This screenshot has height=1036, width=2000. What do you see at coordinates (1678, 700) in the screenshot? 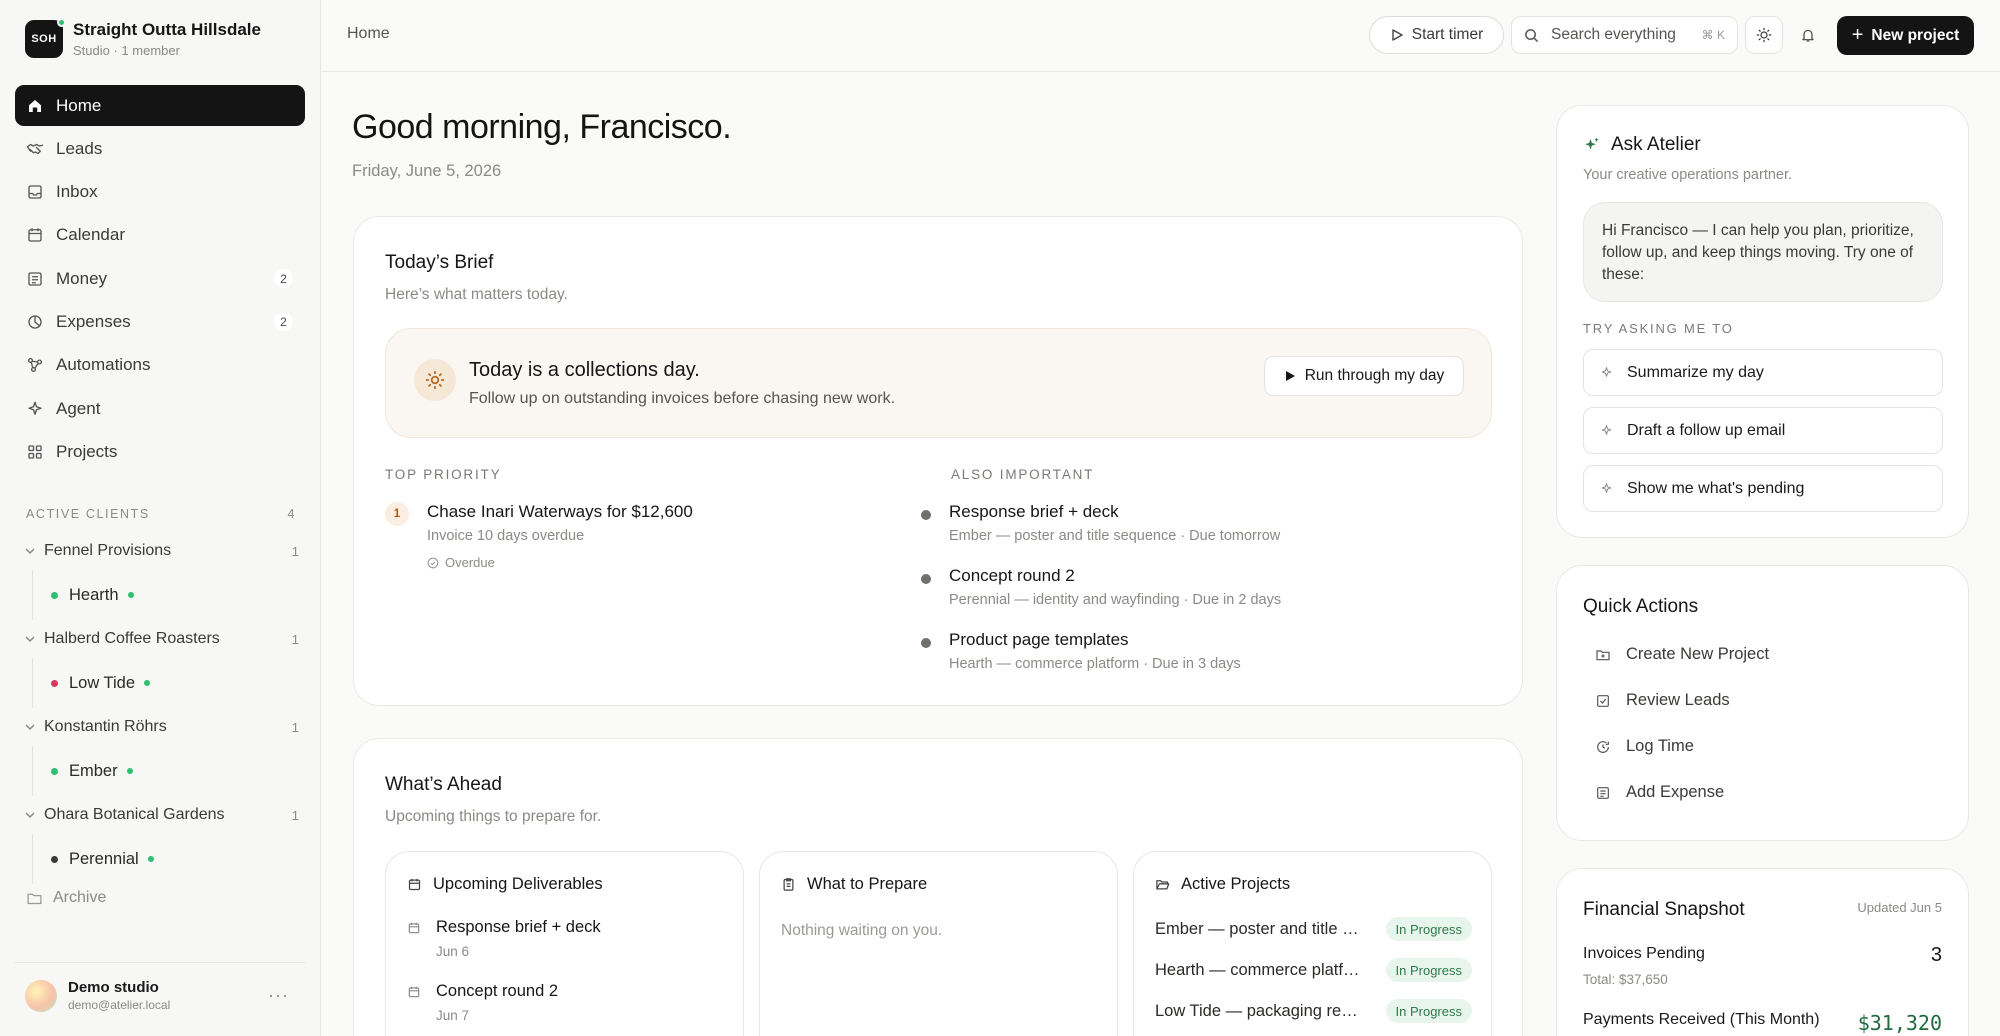
I see `action-label: Review Leads` at bounding box center [1678, 700].